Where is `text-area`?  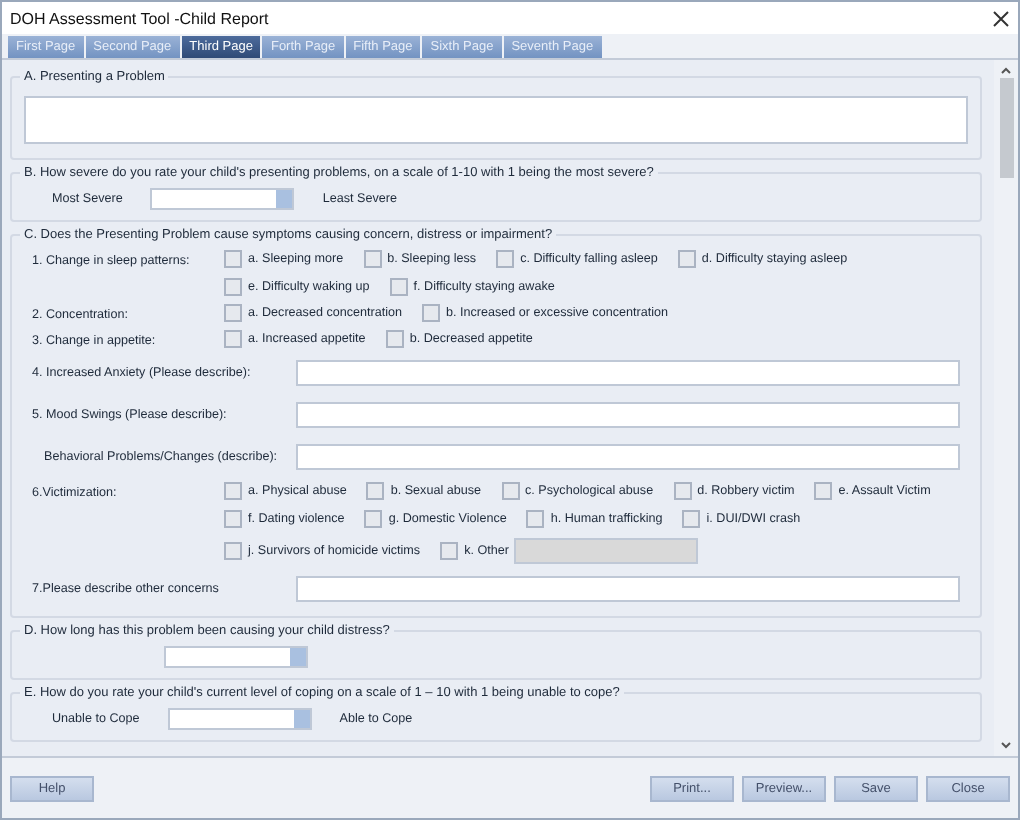 text-area is located at coordinates (496, 120).